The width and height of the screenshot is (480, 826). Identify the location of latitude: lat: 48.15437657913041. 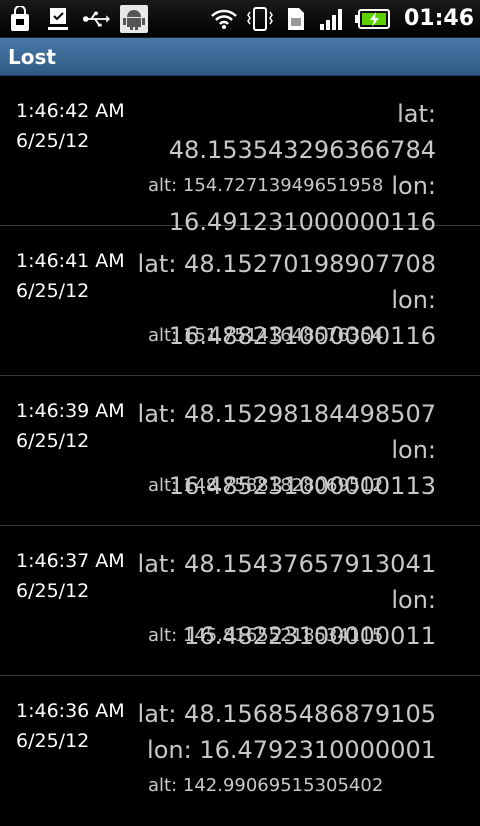
(286, 564).